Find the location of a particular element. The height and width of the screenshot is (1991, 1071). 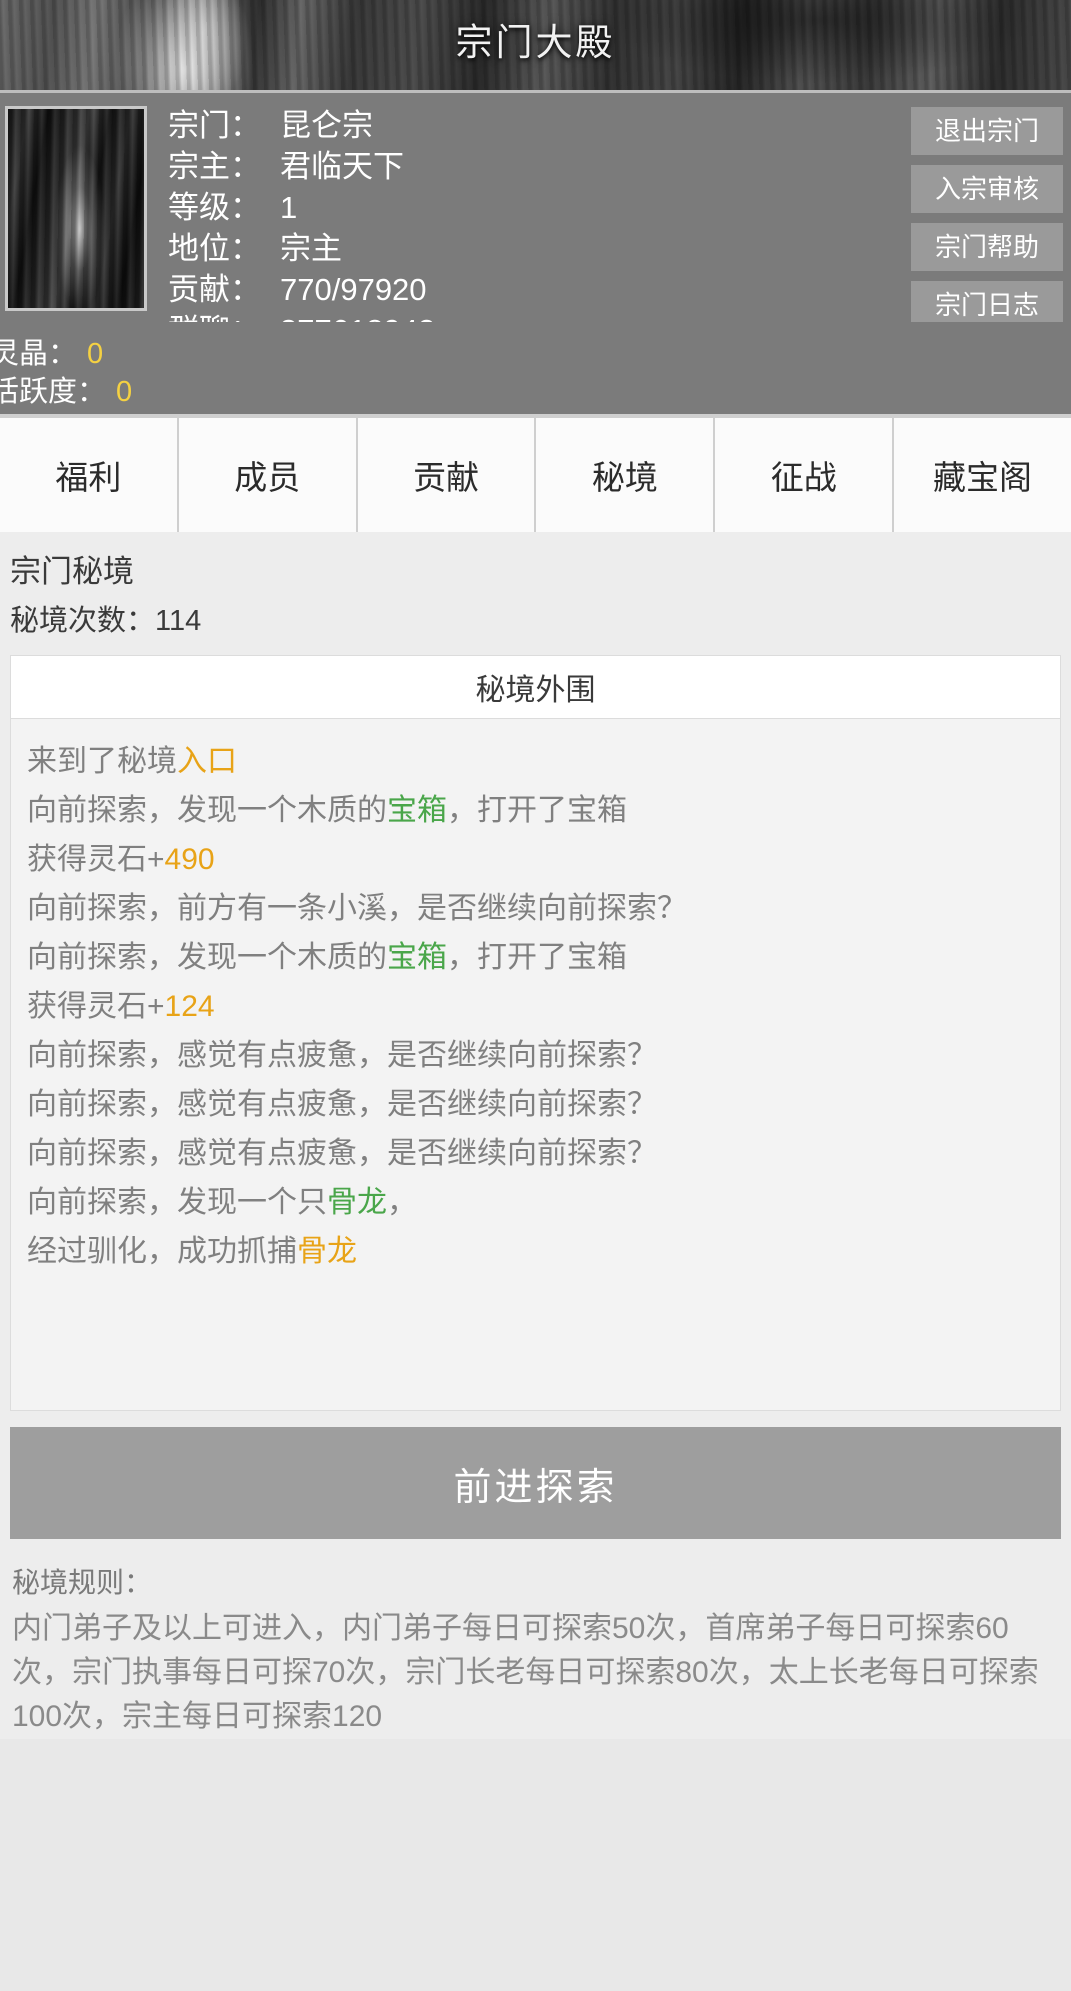

clan-rank-value: 宗主 is located at coordinates (311, 248).